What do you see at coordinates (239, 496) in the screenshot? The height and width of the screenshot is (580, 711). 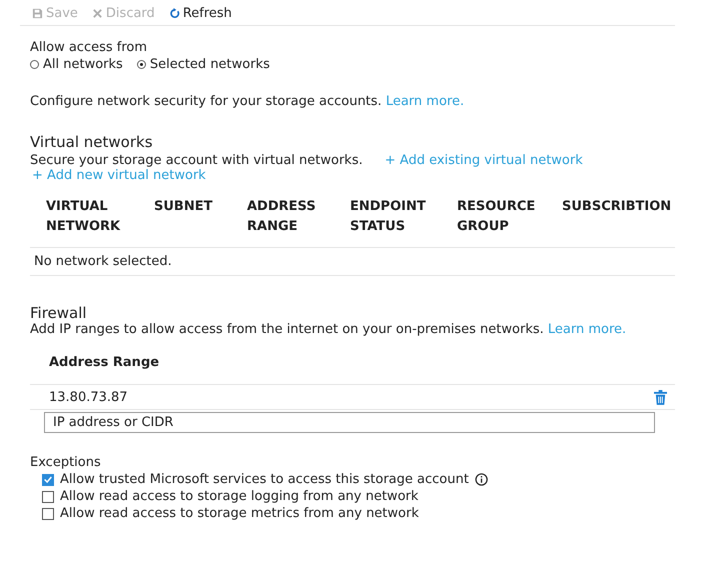 I see `checkbox-label: Allow read access to storage logging from any network` at bounding box center [239, 496].